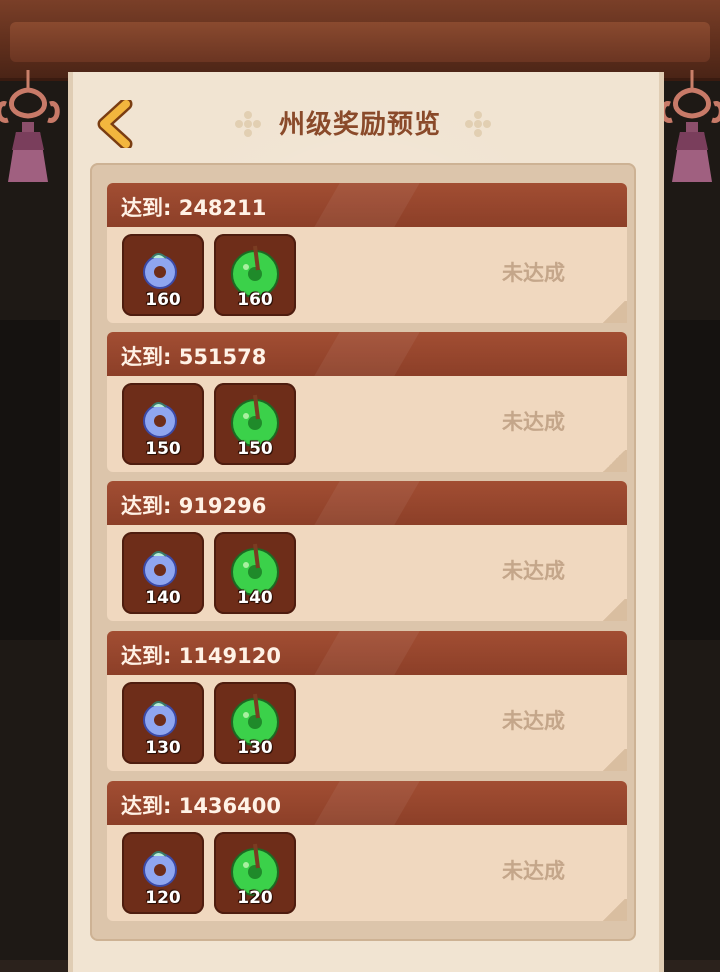 This screenshot has width=720, height=972. Describe the element at coordinates (201, 806) in the screenshot. I see `reward-threshold: 达到: 1436400` at that location.